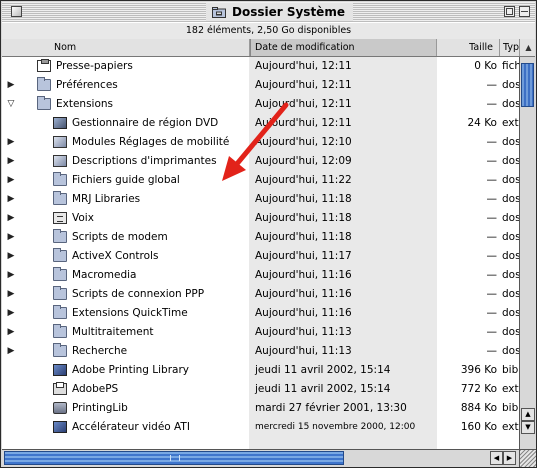  Describe the element at coordinates (478, 408) in the screenshot. I see `item-size: 884 Ko` at that location.